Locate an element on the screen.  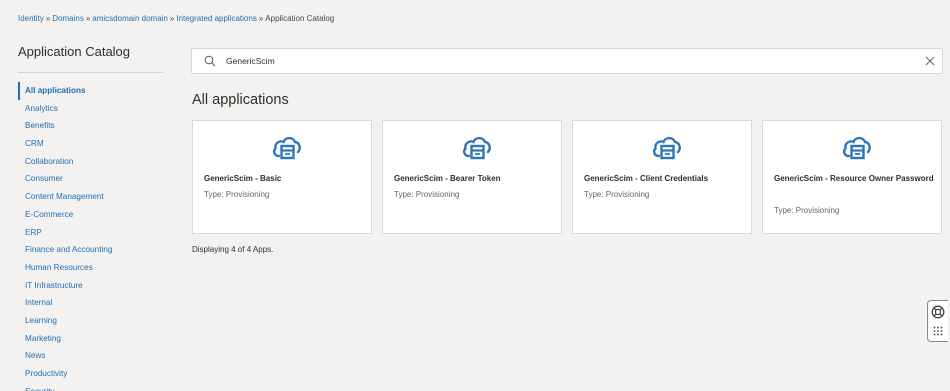
category-benefits: Benefits is located at coordinates (93, 126).